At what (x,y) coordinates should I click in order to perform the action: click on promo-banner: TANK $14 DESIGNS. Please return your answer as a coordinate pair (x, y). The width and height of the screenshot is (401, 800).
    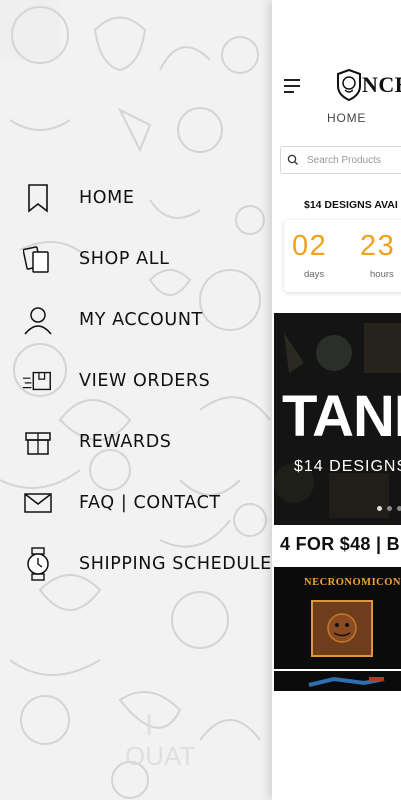
    Looking at the image, I should click on (337, 419).